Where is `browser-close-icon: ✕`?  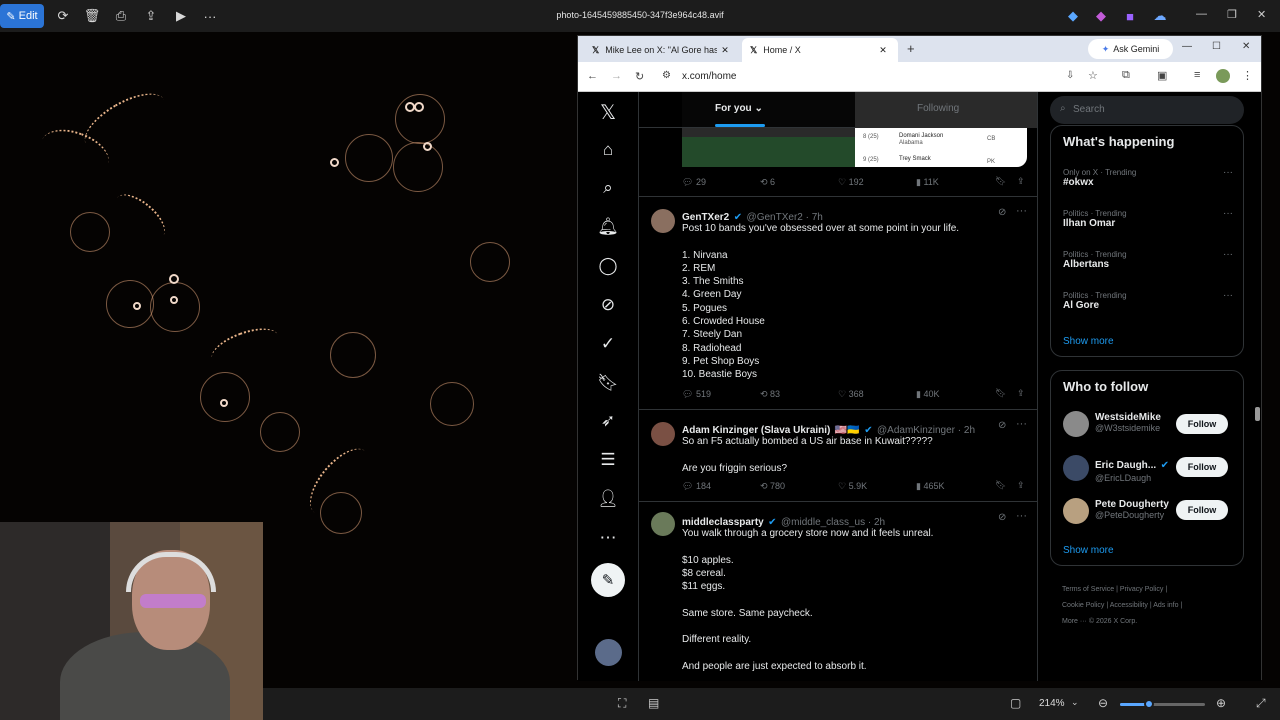
browser-close-icon: ✕ is located at coordinates (1246, 46).